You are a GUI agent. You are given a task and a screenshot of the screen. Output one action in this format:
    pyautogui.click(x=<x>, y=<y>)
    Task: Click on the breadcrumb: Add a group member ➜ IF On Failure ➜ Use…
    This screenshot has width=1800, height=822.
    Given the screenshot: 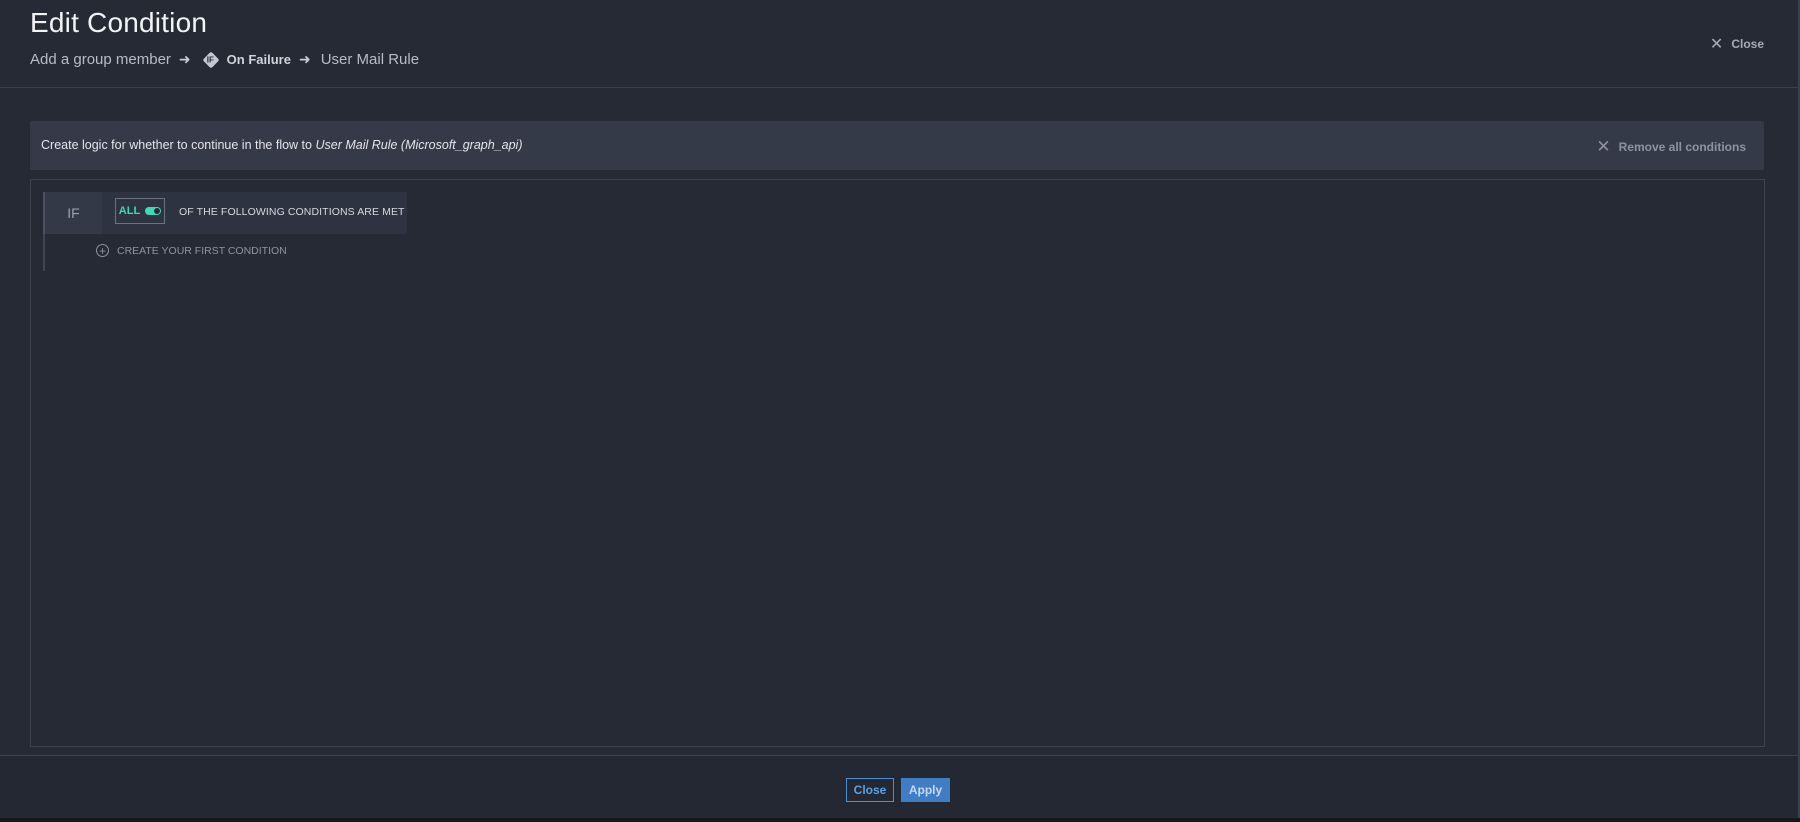 What is the action you would take?
    pyautogui.click(x=224, y=59)
    